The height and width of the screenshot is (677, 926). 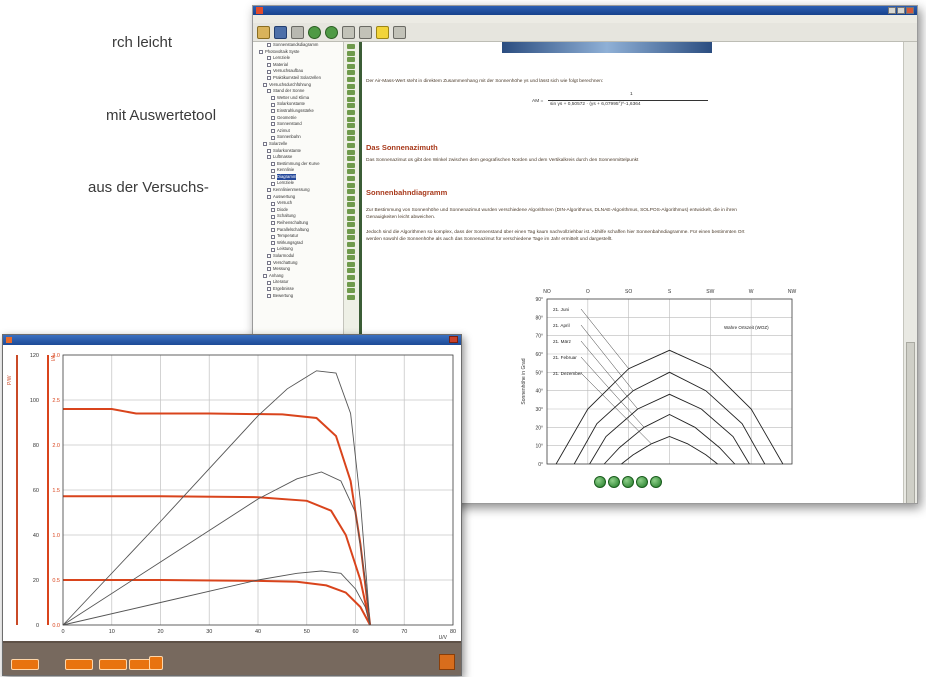 I want to click on nav-first-icon, so click(x=600, y=482).